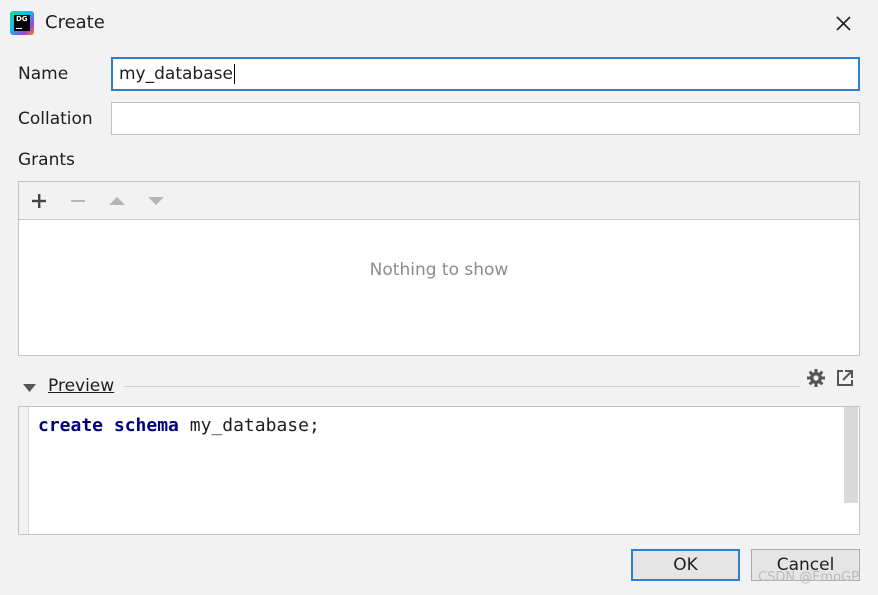  What do you see at coordinates (808, 577) in the screenshot?
I see `watermark: CSDN @EmoGP` at bounding box center [808, 577].